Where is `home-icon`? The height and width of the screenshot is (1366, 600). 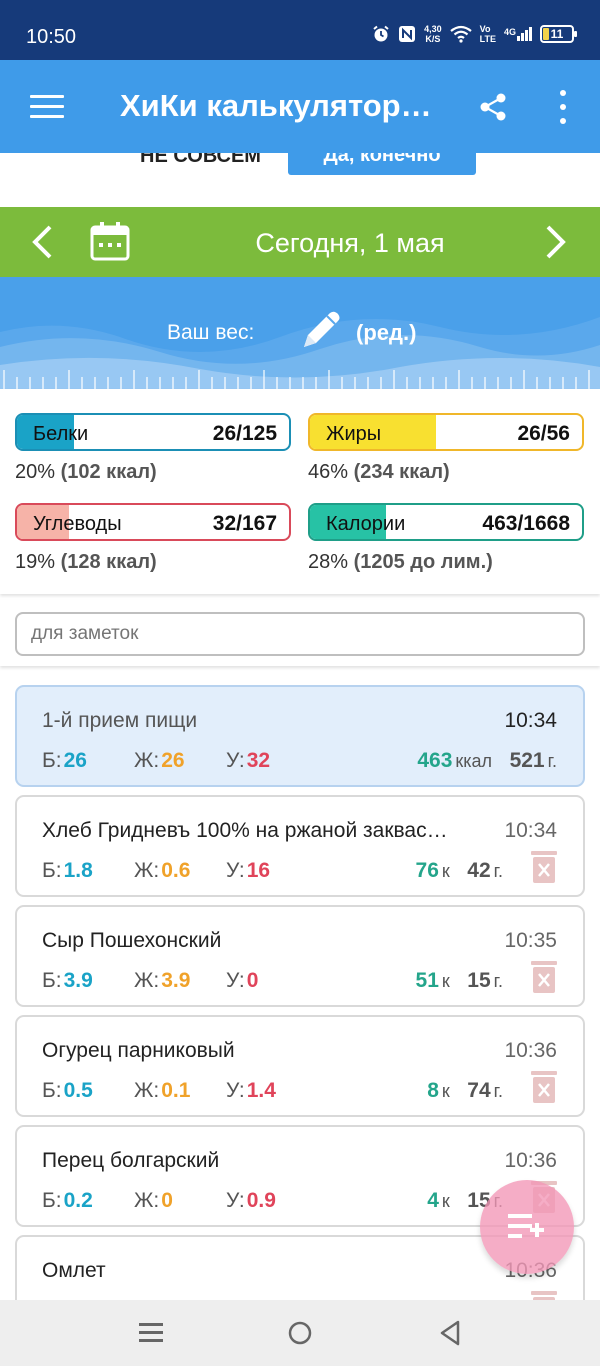 home-icon is located at coordinates (300, 1333).